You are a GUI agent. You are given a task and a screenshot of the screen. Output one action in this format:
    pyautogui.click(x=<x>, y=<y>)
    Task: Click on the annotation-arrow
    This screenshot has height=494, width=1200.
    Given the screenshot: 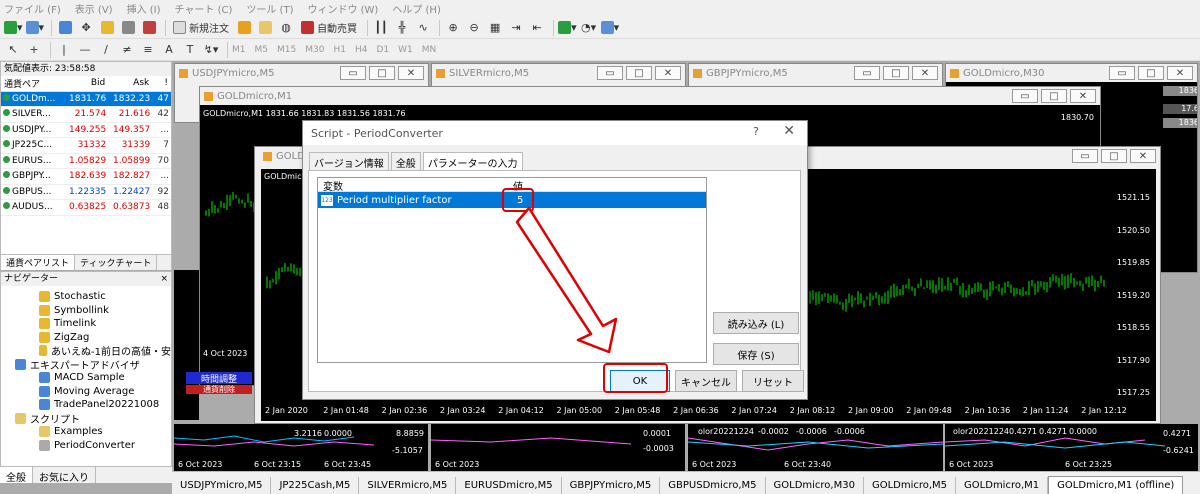 What is the action you would take?
    pyautogui.click(x=566, y=280)
    